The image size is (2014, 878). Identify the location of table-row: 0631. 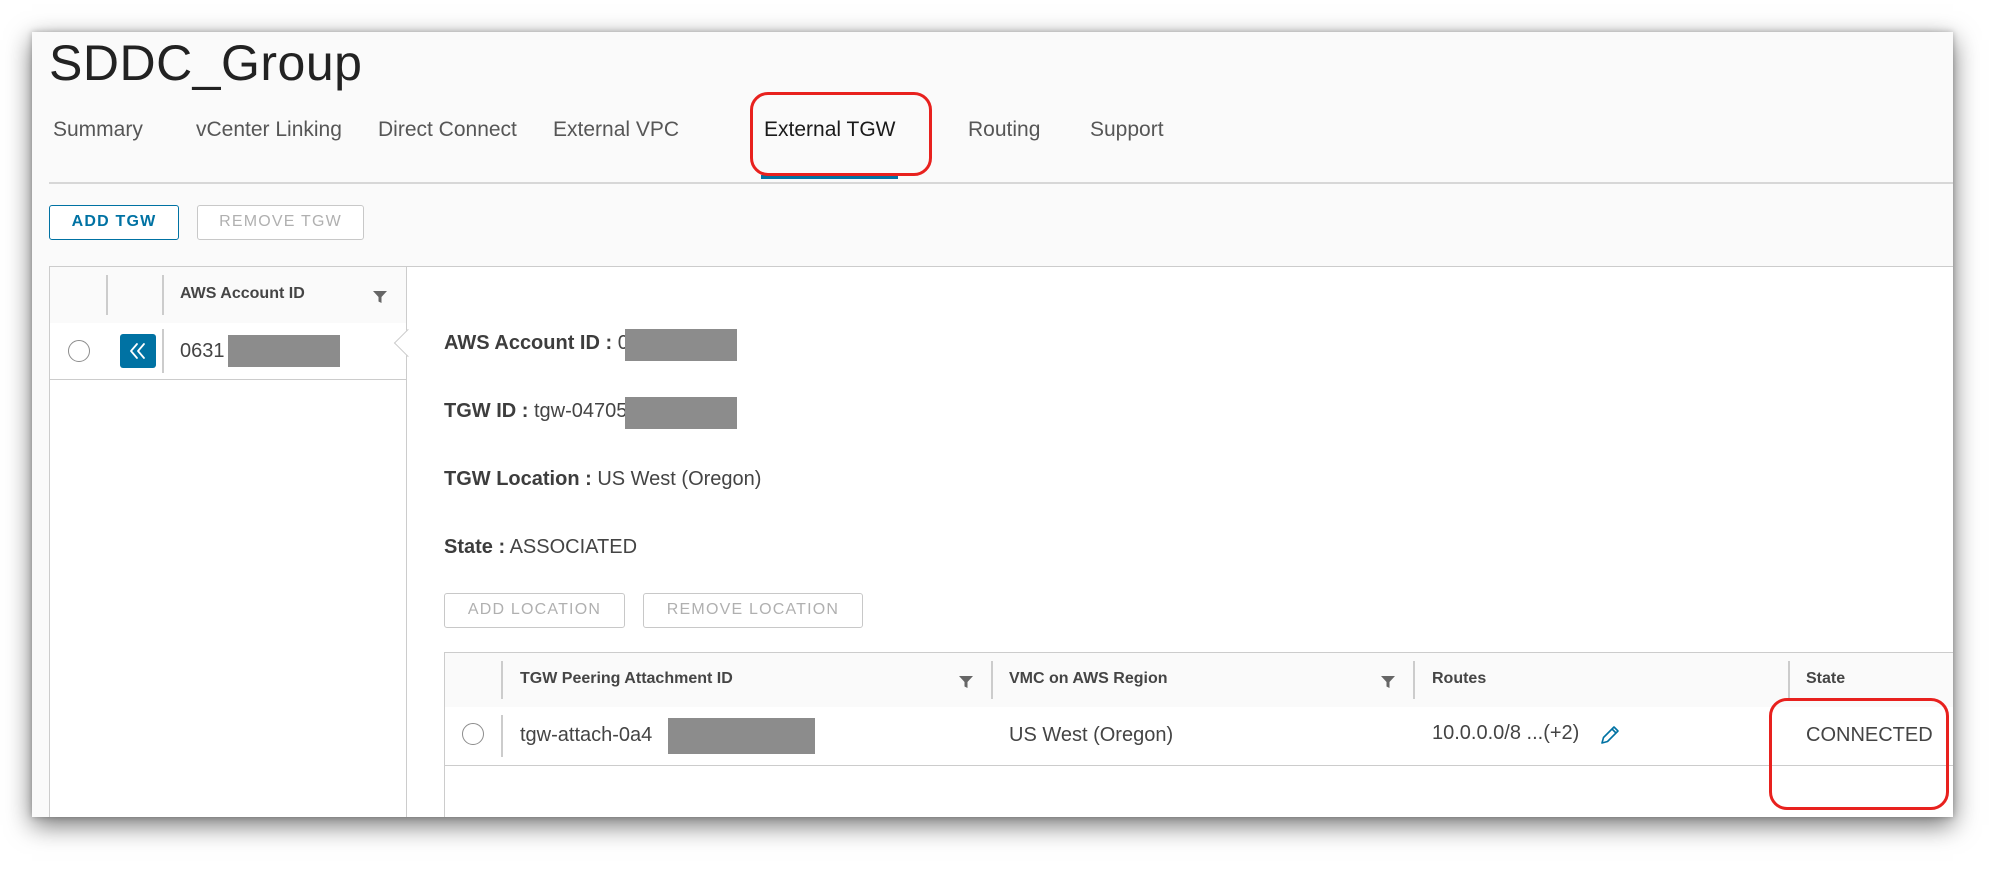
(228, 351).